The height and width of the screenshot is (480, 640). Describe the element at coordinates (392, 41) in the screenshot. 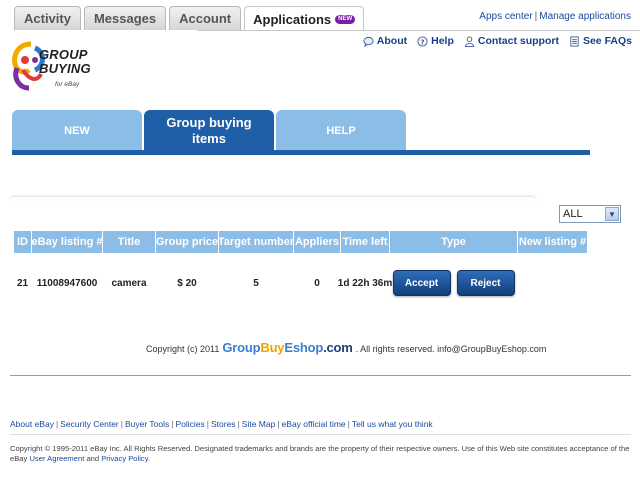

I see `about-link-label: About` at that location.